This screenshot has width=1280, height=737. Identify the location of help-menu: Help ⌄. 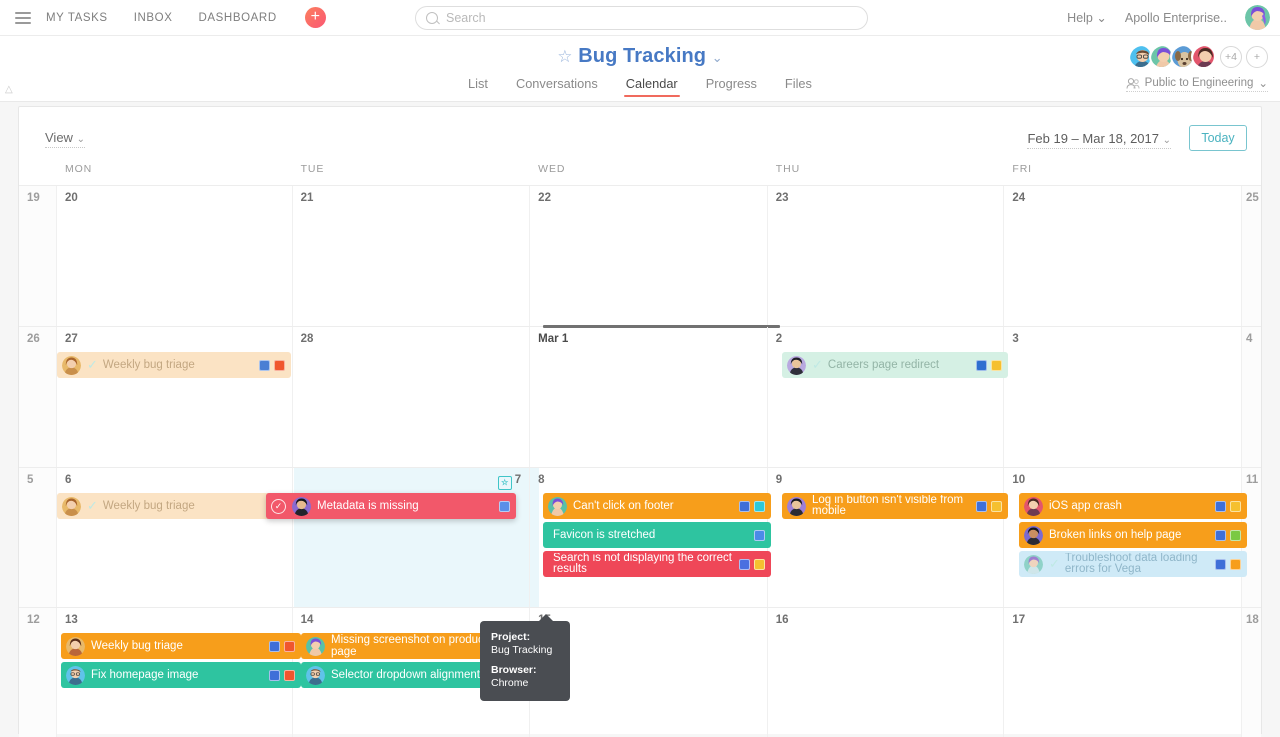
(1087, 17).